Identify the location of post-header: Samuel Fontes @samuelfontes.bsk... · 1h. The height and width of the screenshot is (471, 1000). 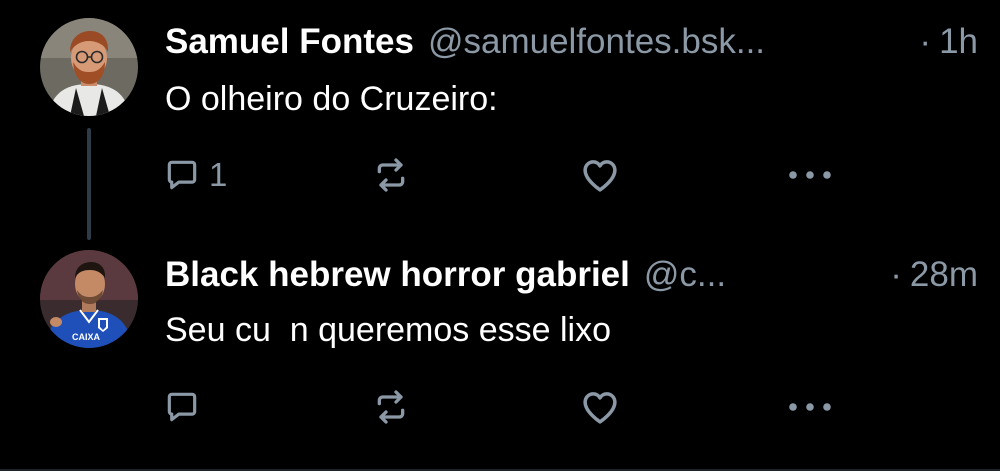
(571, 42).